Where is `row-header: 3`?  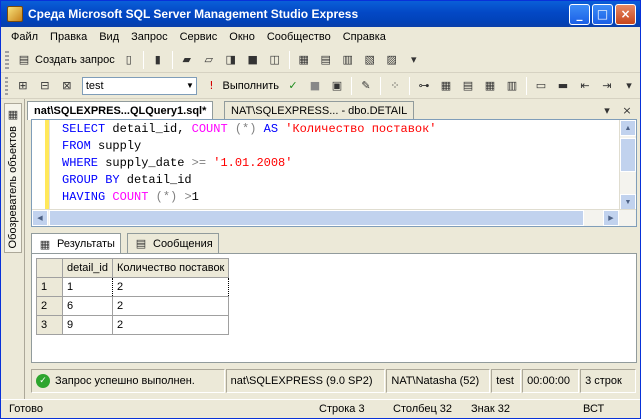 row-header: 3 is located at coordinates (49, 325).